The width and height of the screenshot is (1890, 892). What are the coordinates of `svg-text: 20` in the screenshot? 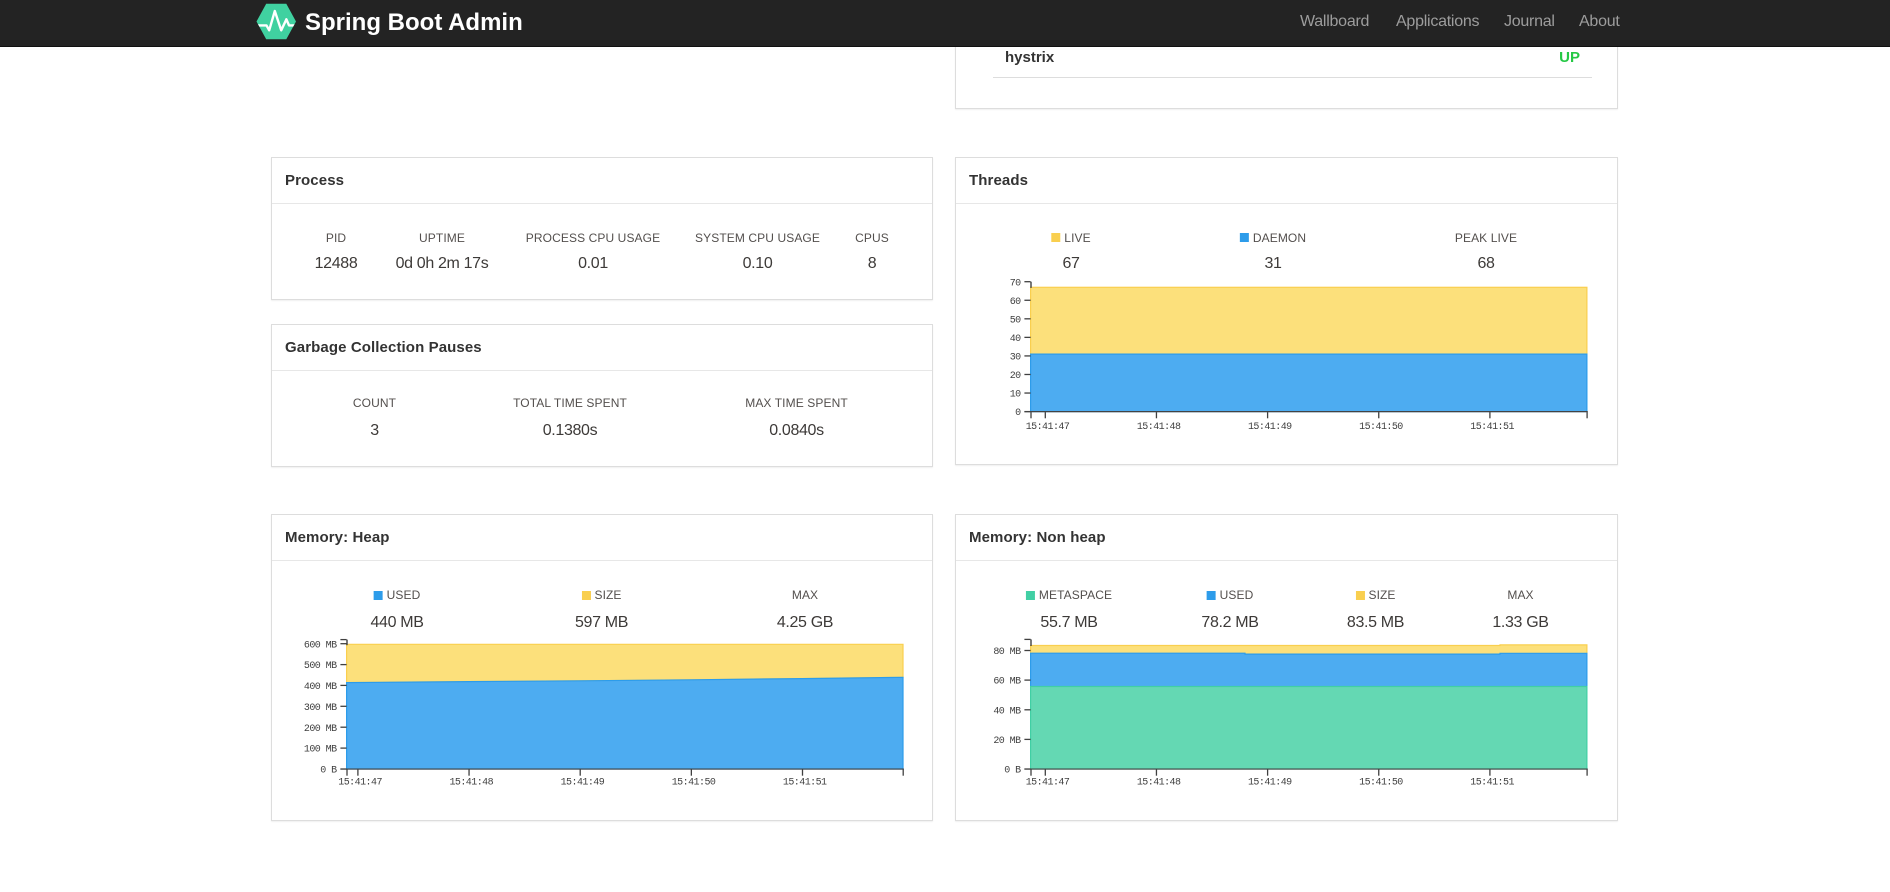 It's located at (1015, 376).